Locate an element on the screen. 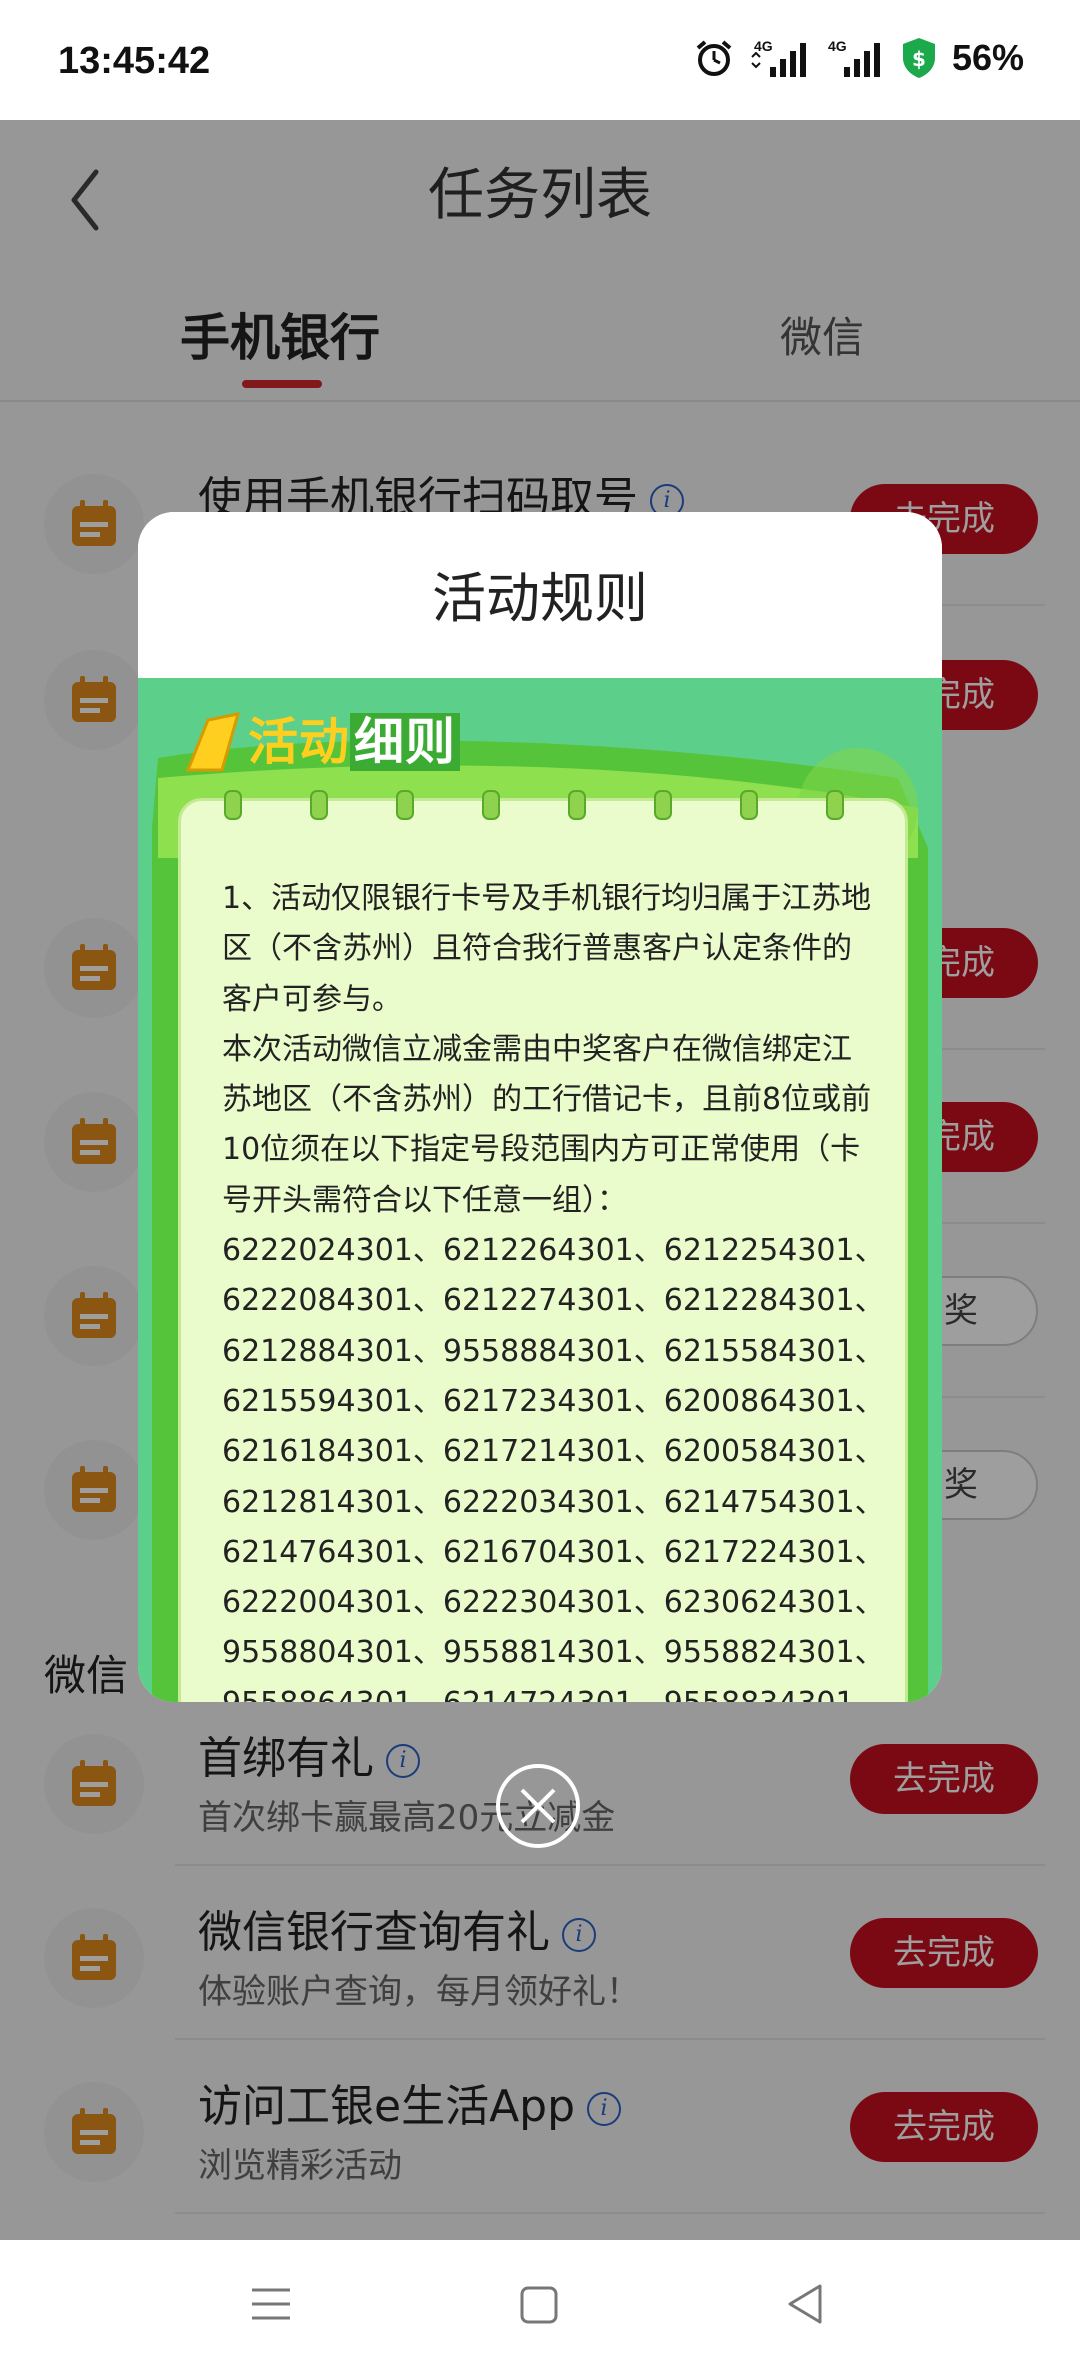 The image size is (1080, 2376). status-icons: 4G 4G $ 56% is located at coordinates (859, 58).